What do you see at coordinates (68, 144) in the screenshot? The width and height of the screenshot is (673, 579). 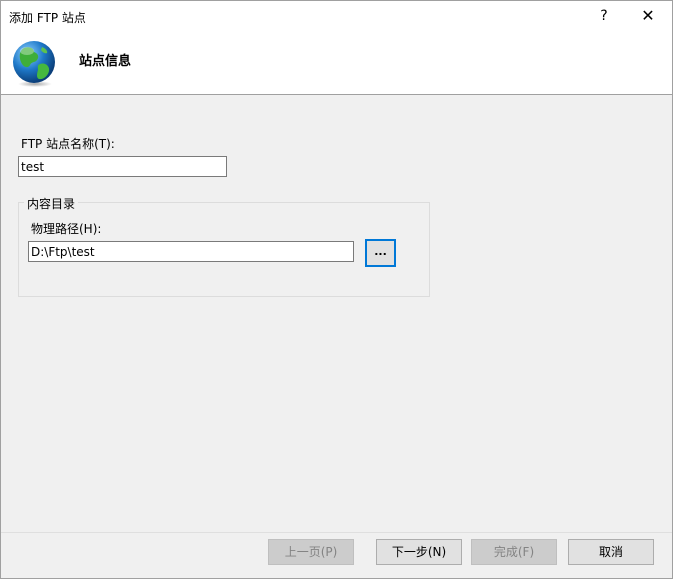 I see `site-name-label: FTP 站点名称(T):` at bounding box center [68, 144].